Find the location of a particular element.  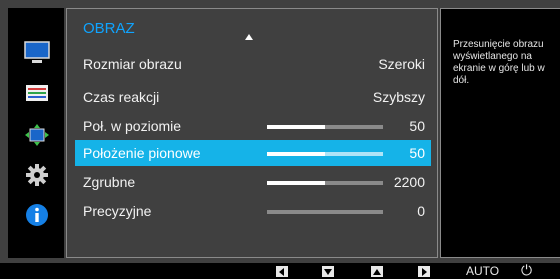

menu-item-value: Szeroki is located at coordinates (401, 64).